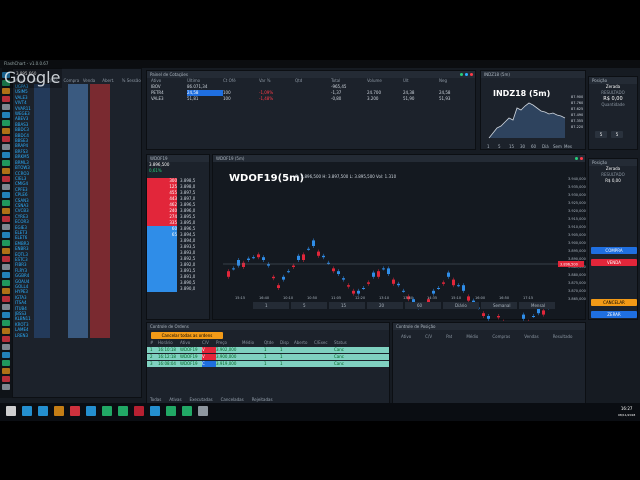 The width and height of the screenshot is (640, 480). I want to click on order-row: 2 16:12:18 WDOF19 V 3.900,000 1 1 Canc, so click(268, 357).